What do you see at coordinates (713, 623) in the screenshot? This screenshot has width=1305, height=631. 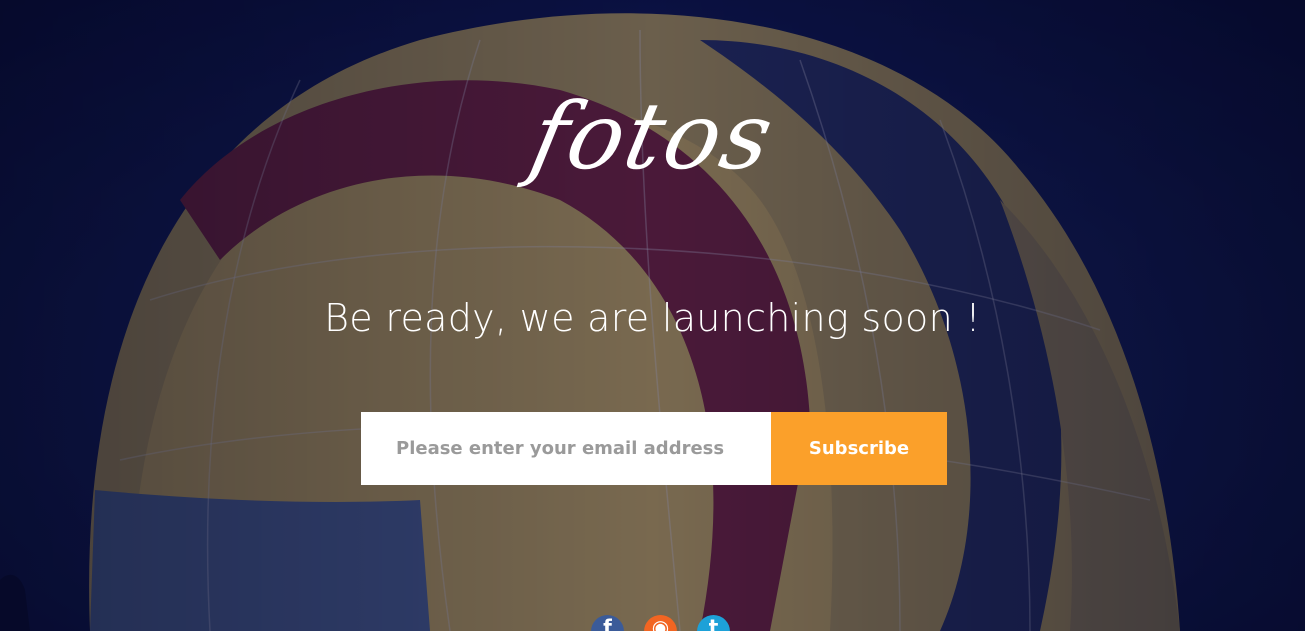 I see `twitter-icon: t` at bounding box center [713, 623].